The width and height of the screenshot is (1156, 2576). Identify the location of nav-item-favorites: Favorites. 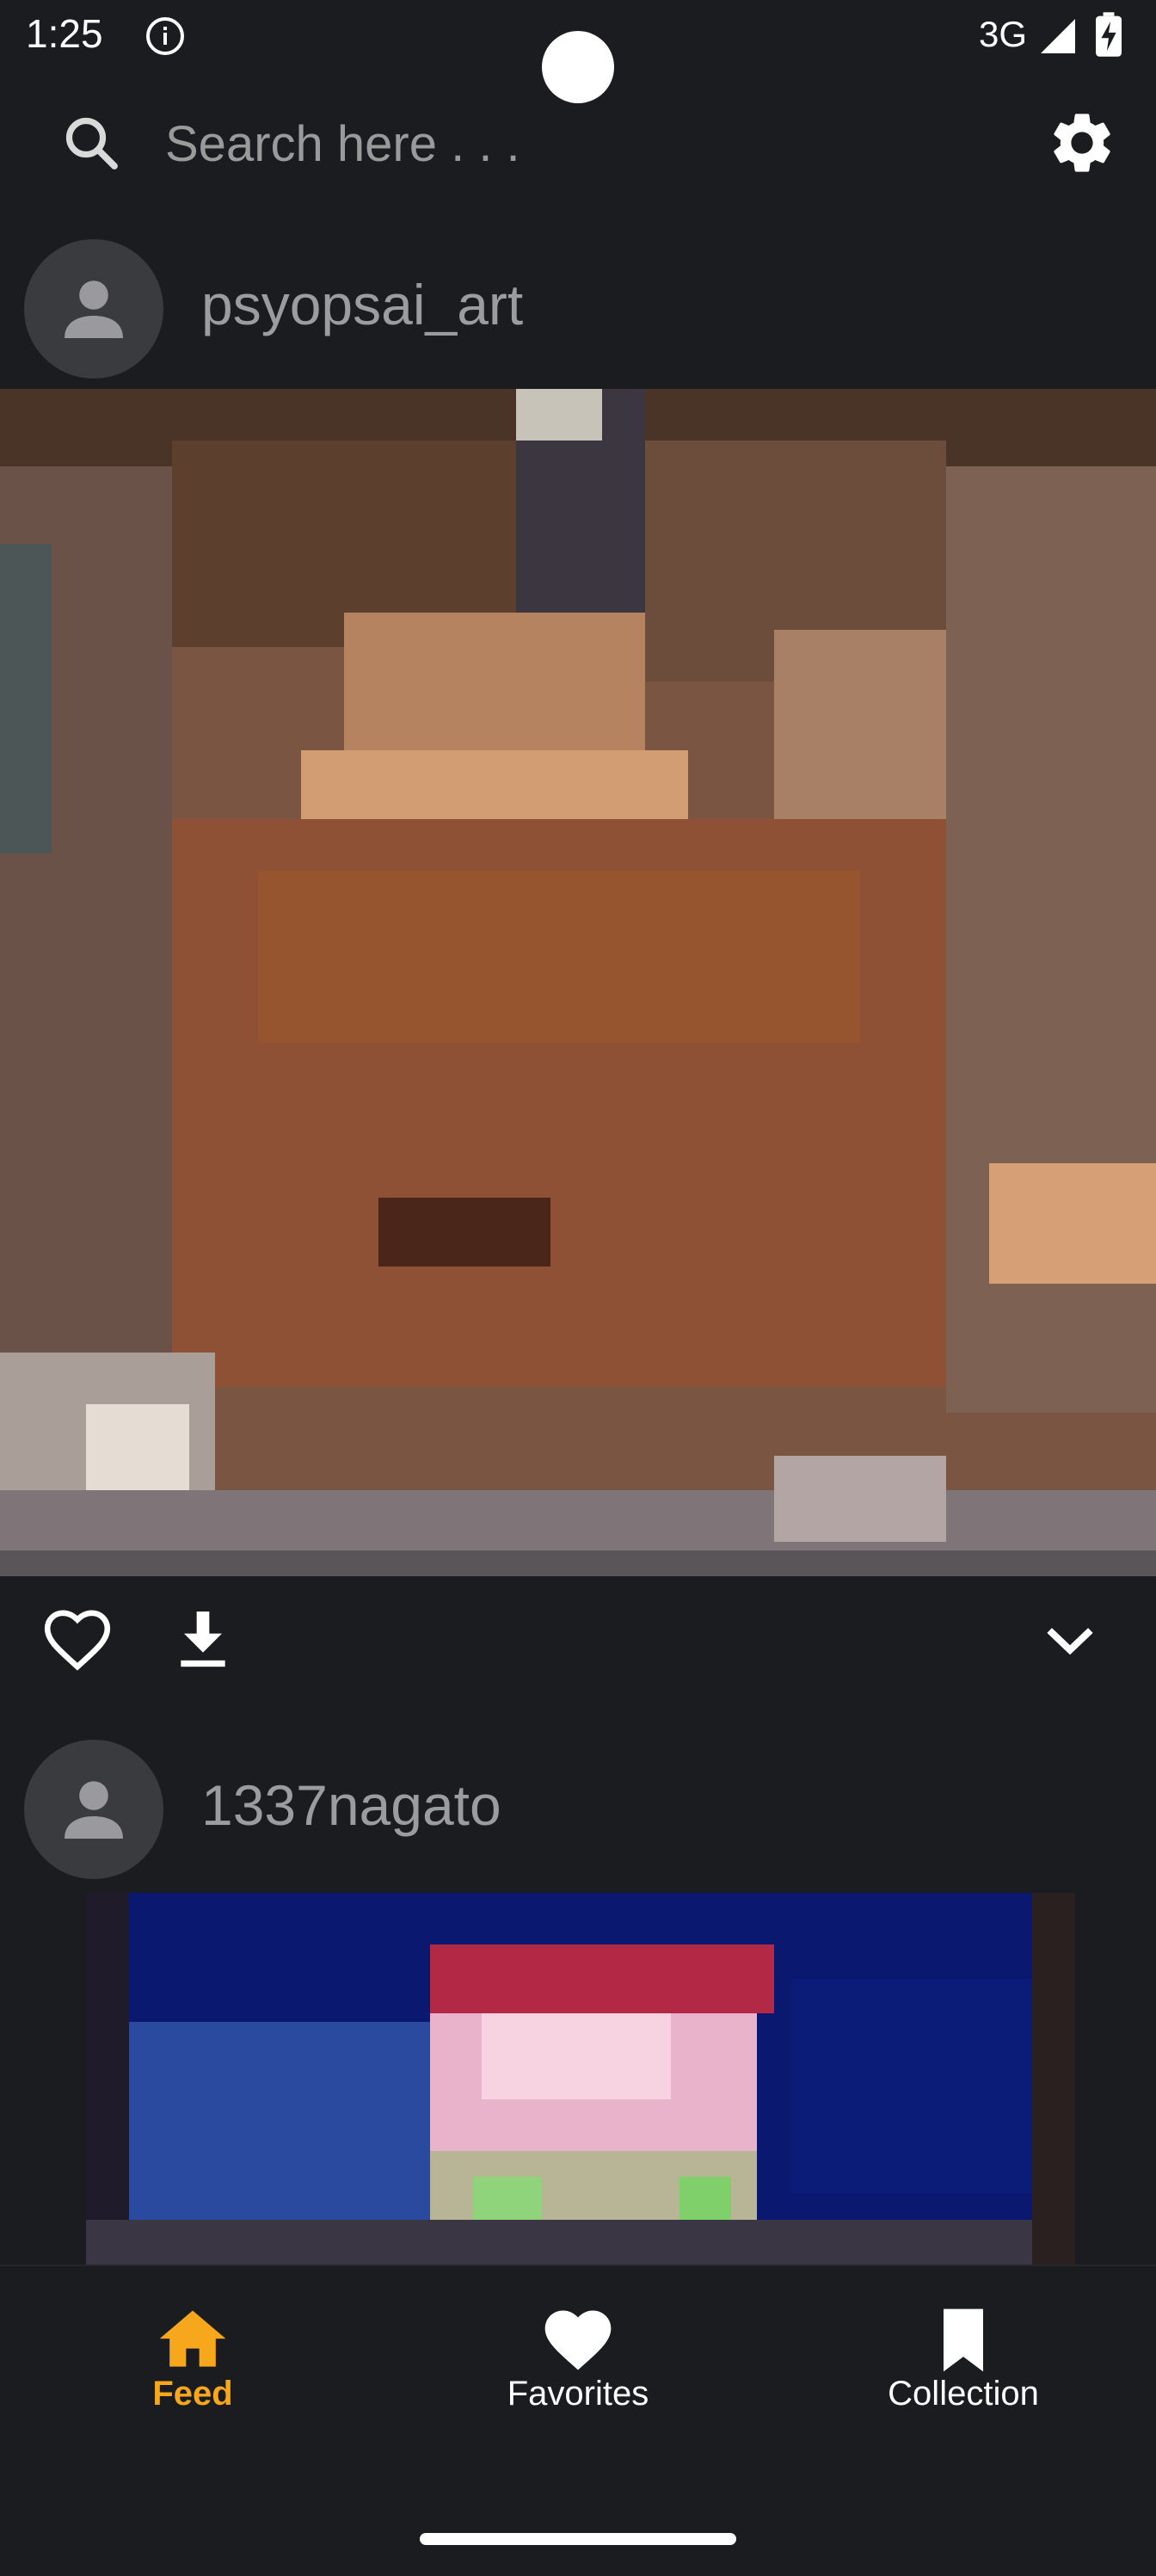
(578, 2361).